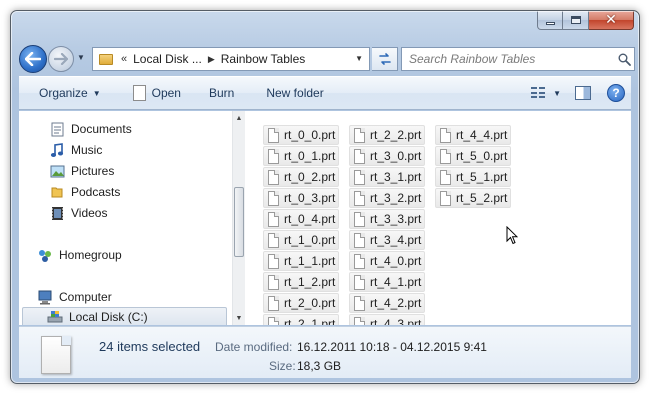 The image size is (655, 400). What do you see at coordinates (301, 303) in the screenshot?
I see `file-item: rt_2_0.prt` at bounding box center [301, 303].